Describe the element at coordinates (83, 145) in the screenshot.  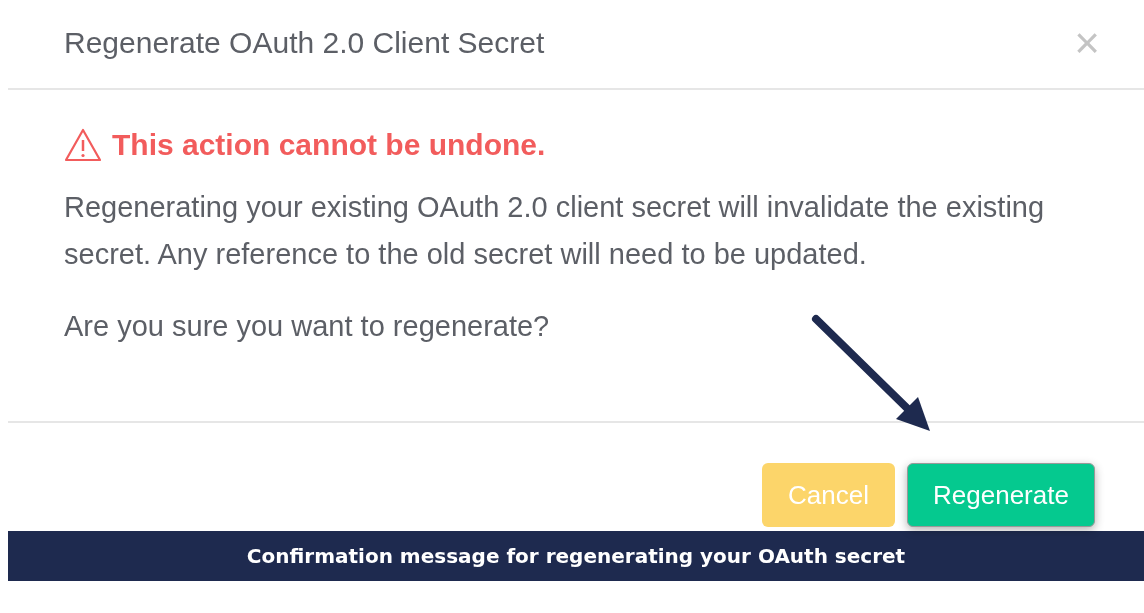
I see `warning-icon` at that location.